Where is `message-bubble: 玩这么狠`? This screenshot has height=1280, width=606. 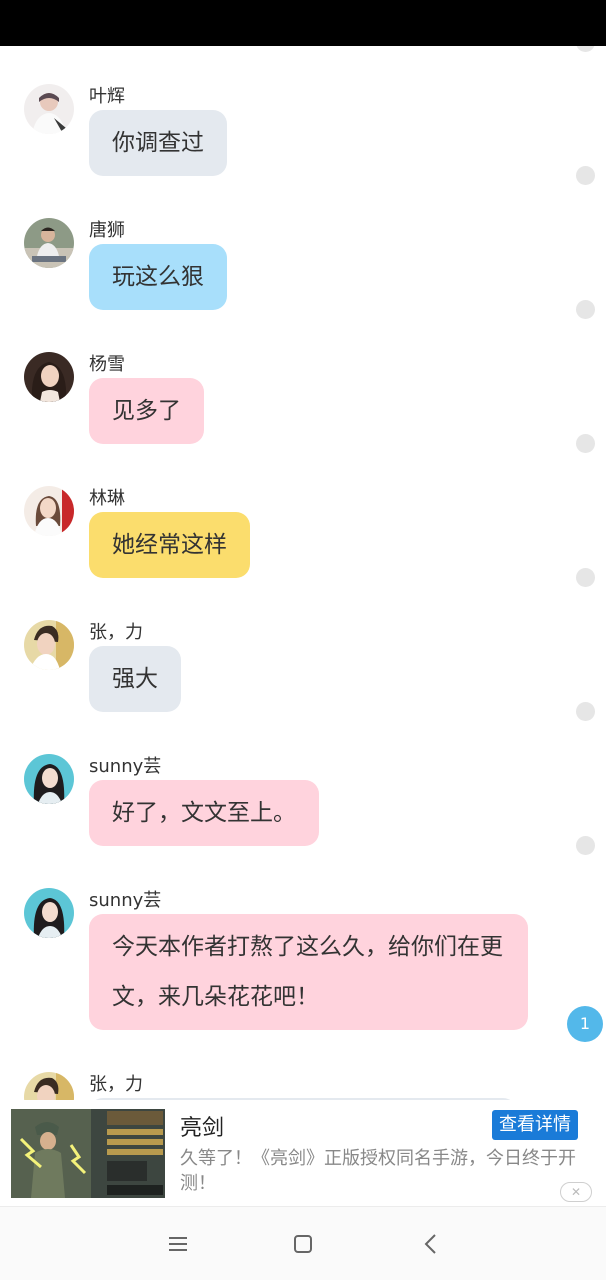 message-bubble: 玩这么狠 is located at coordinates (158, 277).